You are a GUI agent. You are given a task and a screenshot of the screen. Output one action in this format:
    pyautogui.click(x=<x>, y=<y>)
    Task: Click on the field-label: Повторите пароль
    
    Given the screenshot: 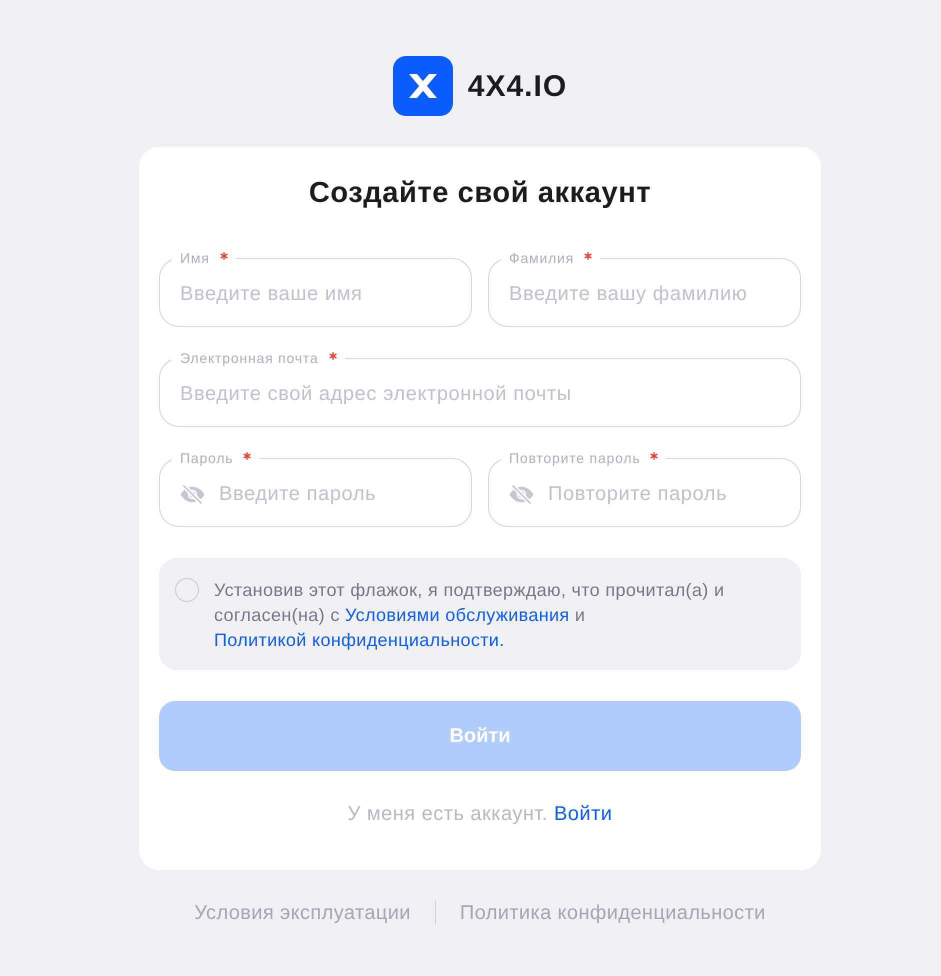 What is the action you would take?
    pyautogui.click(x=574, y=458)
    